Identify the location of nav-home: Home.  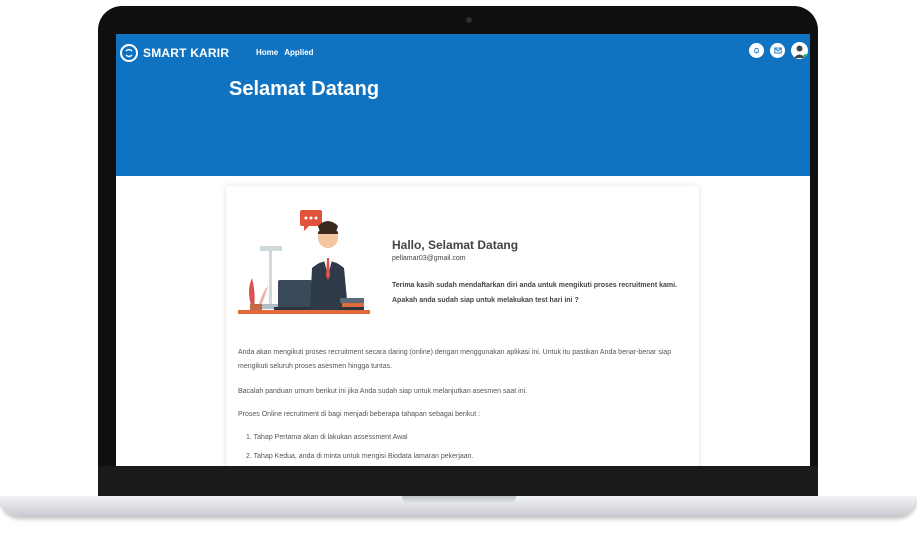
(267, 52).